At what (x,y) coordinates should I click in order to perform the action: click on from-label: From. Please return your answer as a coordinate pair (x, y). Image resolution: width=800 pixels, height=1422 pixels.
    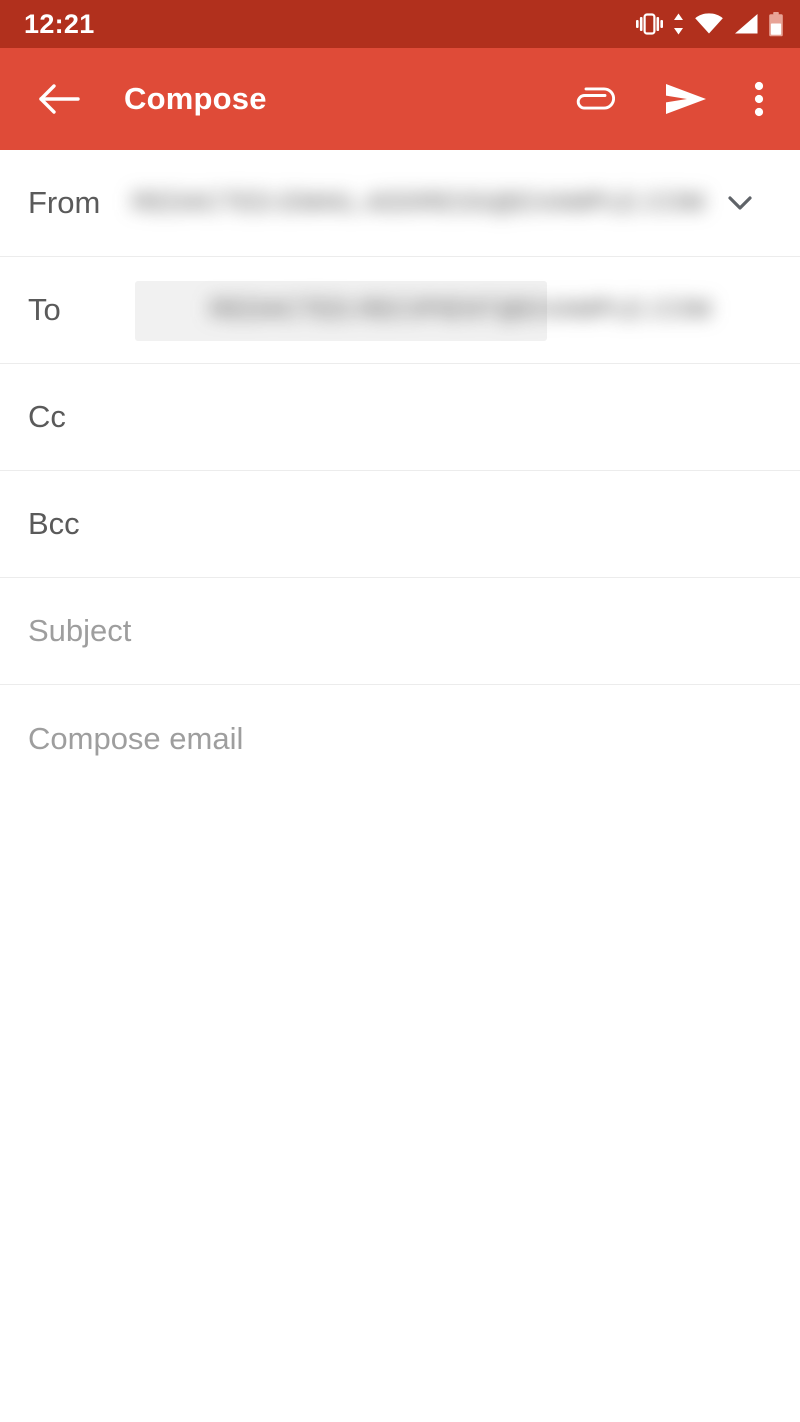
    Looking at the image, I should click on (64, 202).